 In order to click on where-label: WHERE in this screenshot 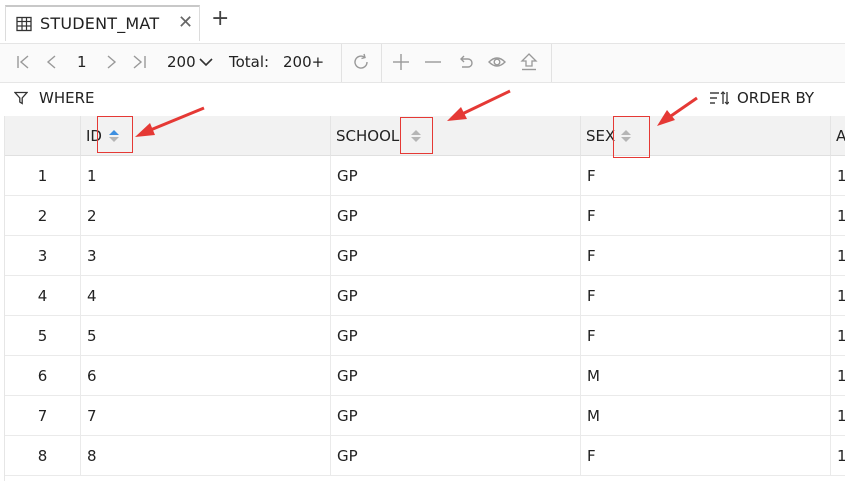, I will do `click(67, 98)`.